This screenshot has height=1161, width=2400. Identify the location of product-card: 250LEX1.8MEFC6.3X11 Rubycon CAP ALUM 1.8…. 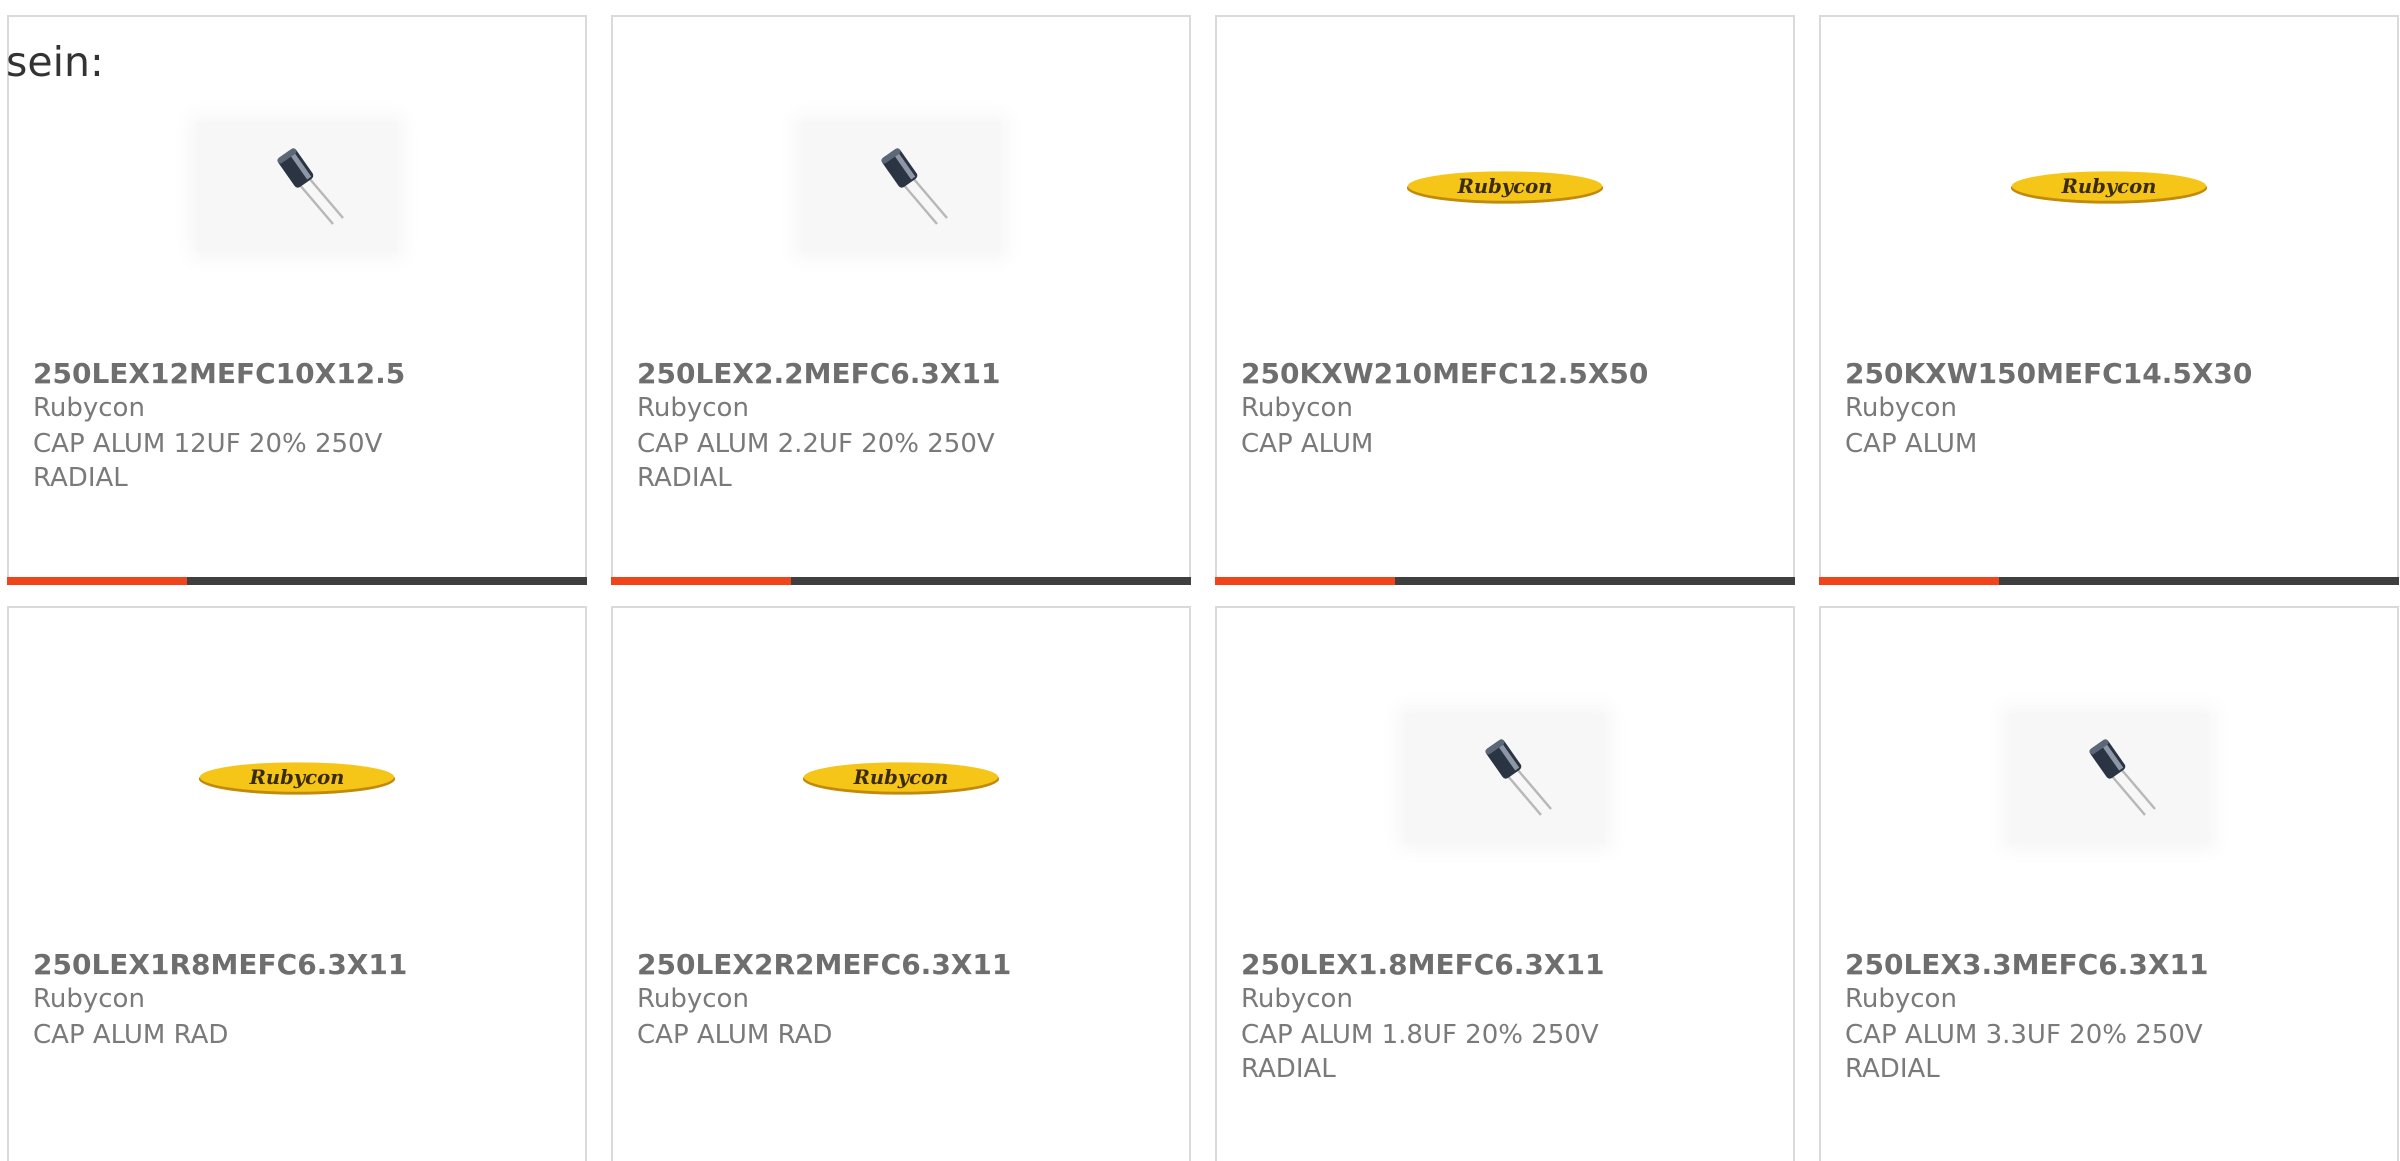
(1505, 883).